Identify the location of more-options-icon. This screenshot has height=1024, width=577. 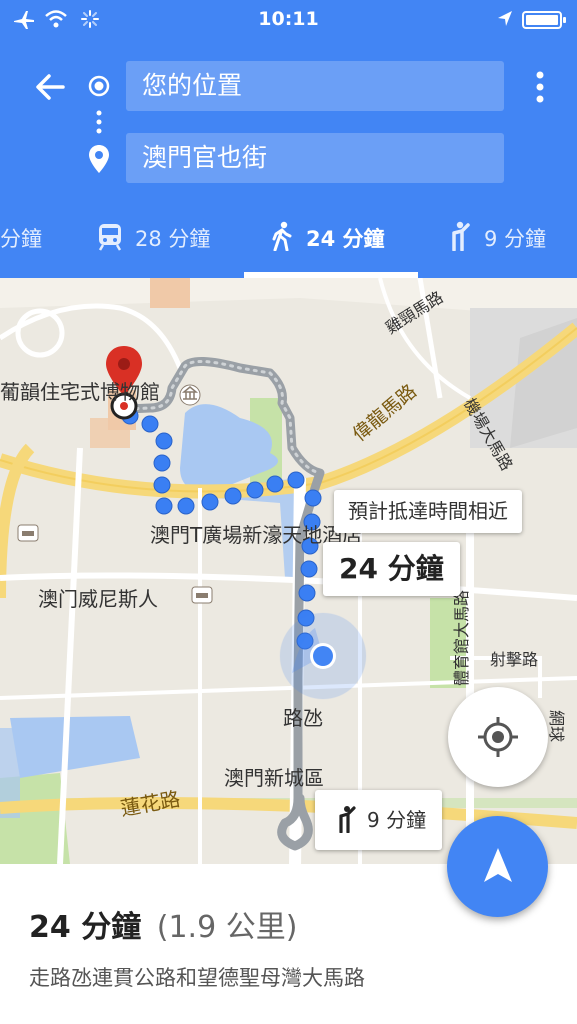
(540, 87).